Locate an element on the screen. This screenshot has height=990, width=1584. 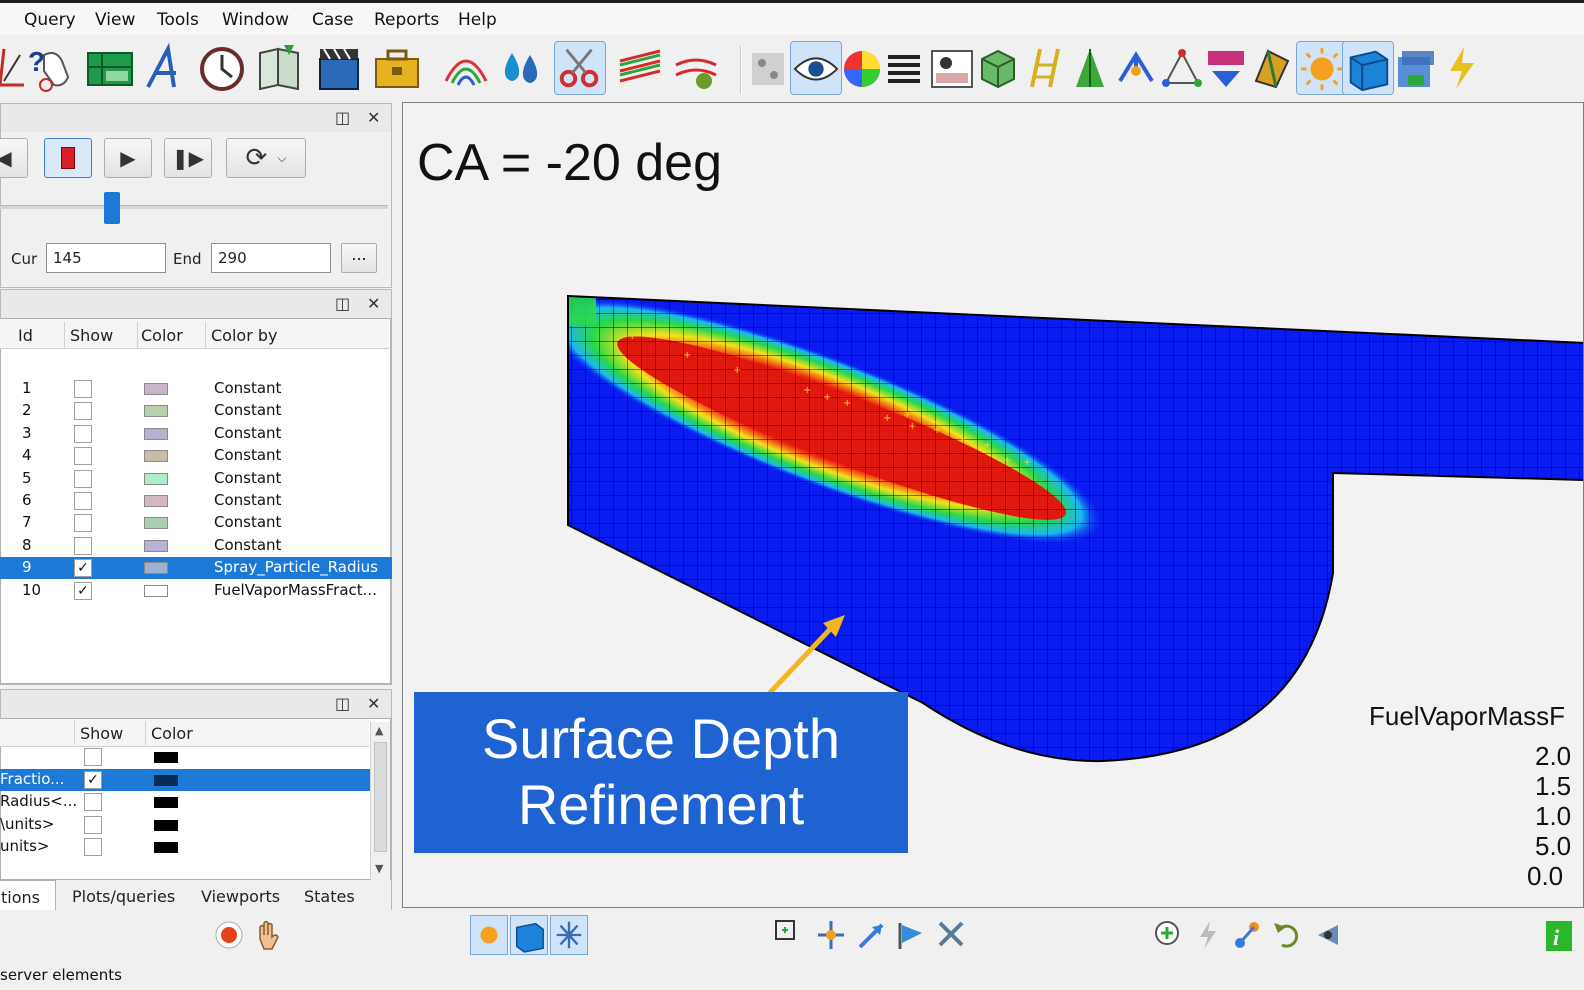
annotation-icon is located at coordinates (166, 68).